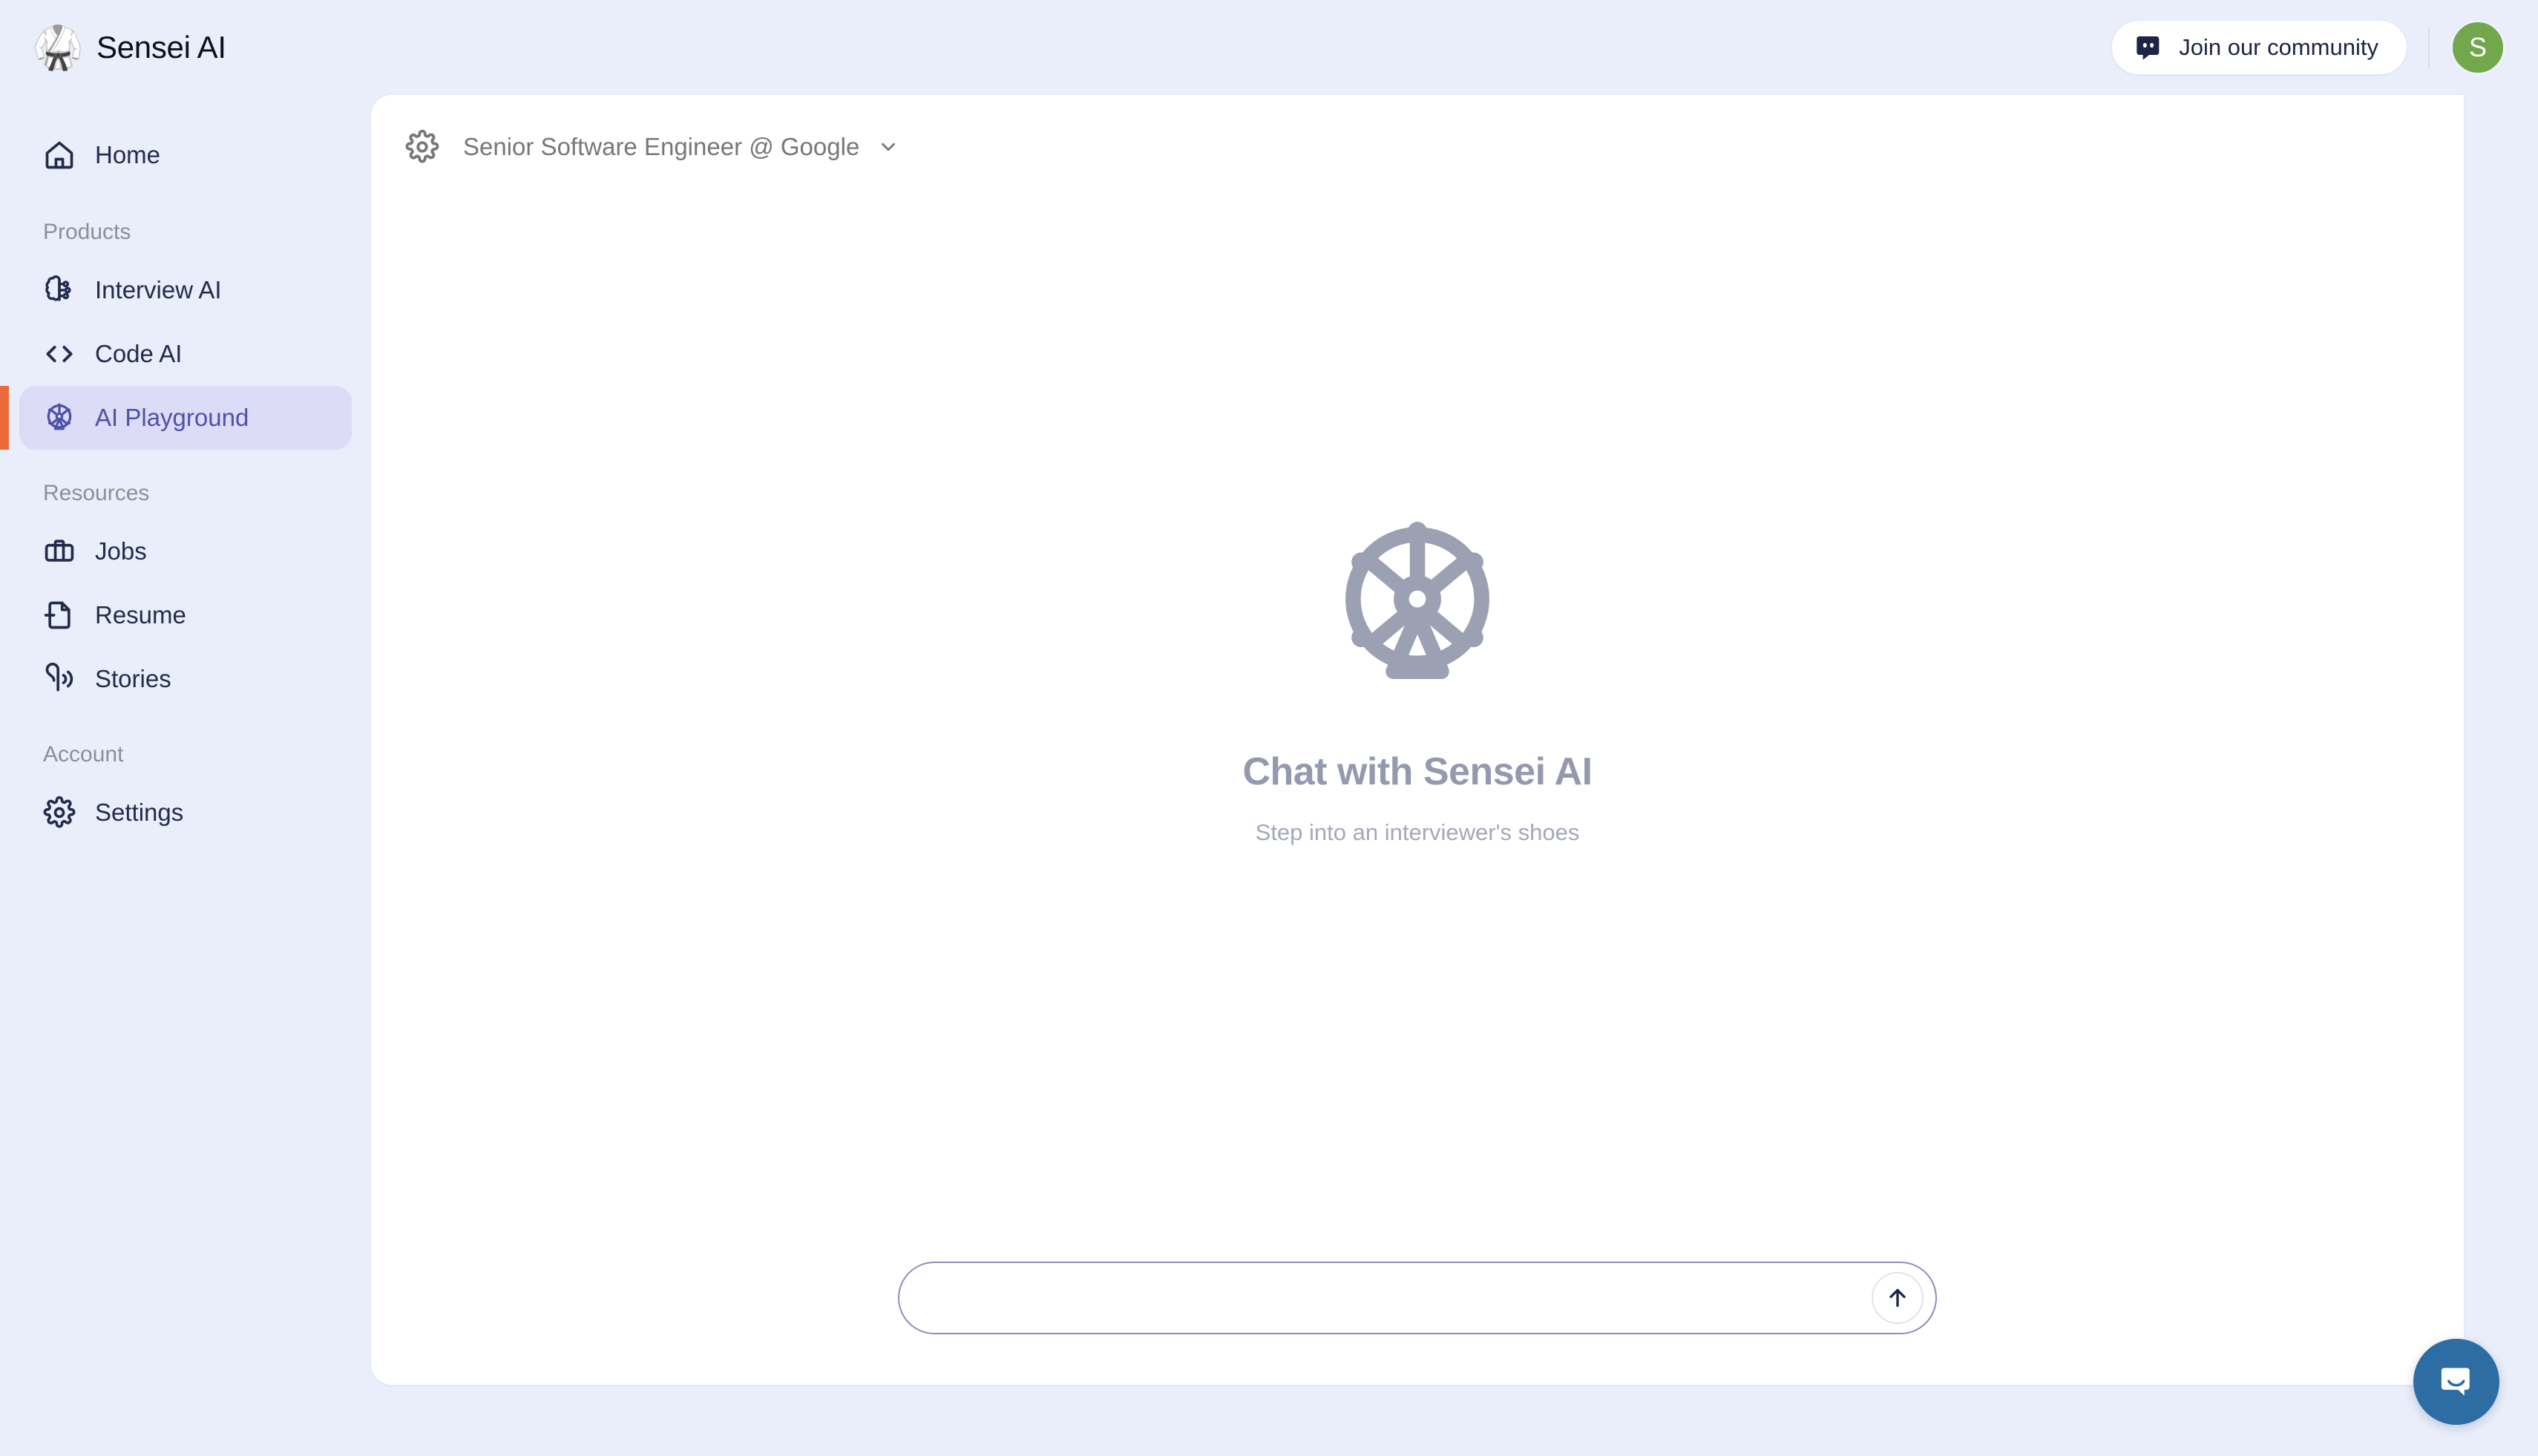  I want to click on sidebar-item-label: Code AI, so click(139, 354).